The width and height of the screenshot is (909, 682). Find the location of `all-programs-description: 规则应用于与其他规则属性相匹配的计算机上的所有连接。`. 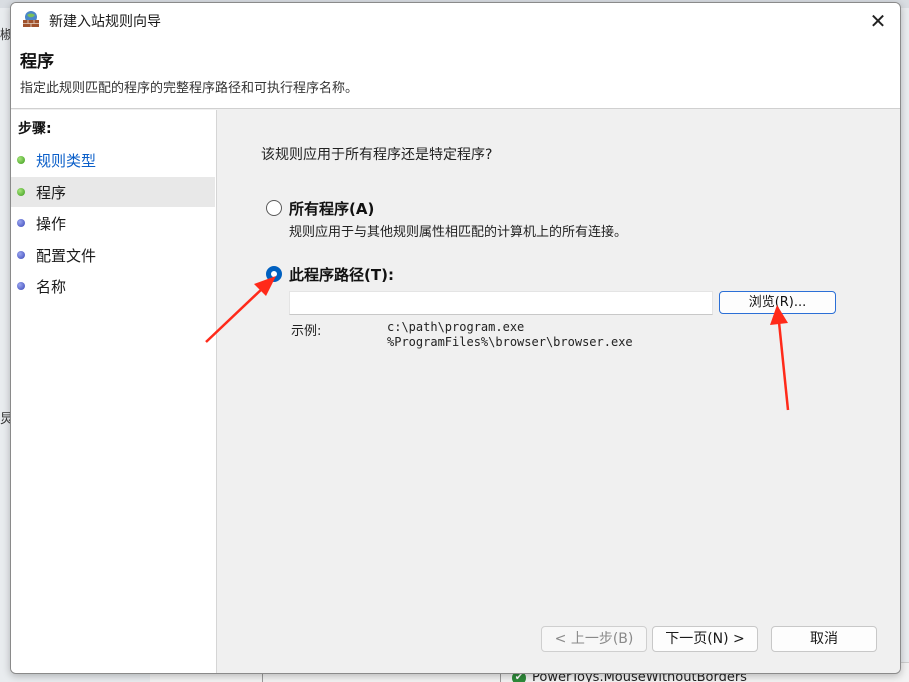

all-programs-description: 规则应用于与其他规则属性相匹配的计算机上的所有连接。 is located at coordinates (458, 232).